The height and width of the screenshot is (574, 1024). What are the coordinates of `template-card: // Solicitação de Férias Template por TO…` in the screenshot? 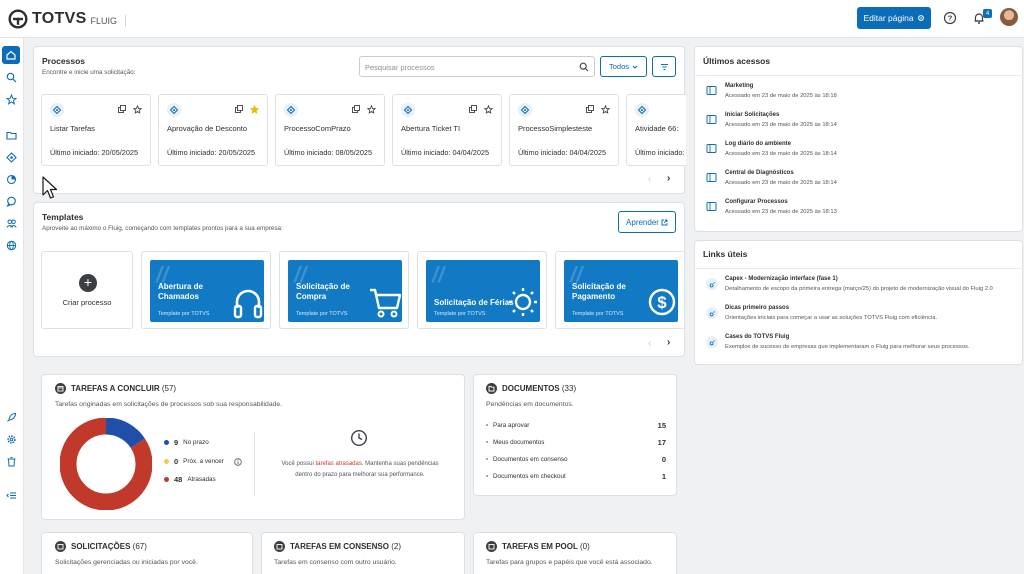 It's located at (482, 290).